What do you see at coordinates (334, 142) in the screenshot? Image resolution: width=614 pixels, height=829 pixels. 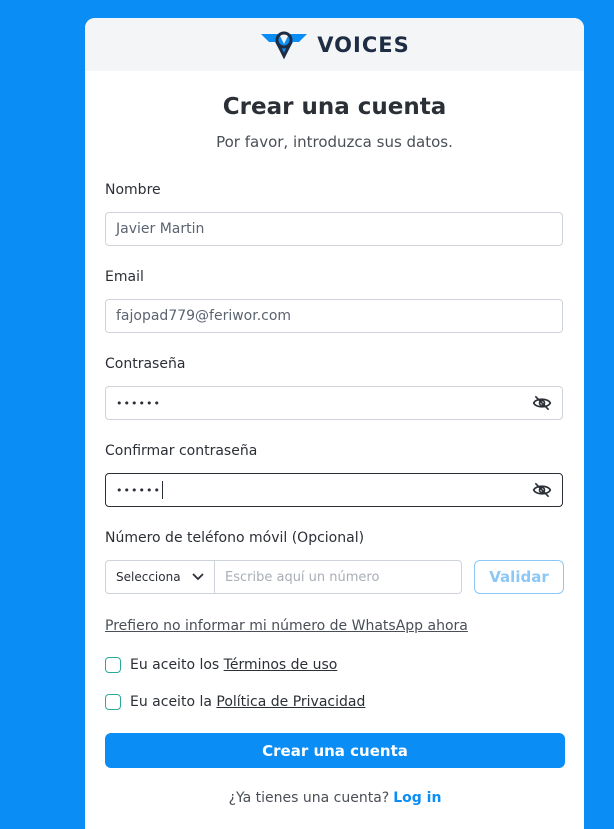 I see `page-subtitle: Por favor, introduzca sus datos.` at bounding box center [334, 142].